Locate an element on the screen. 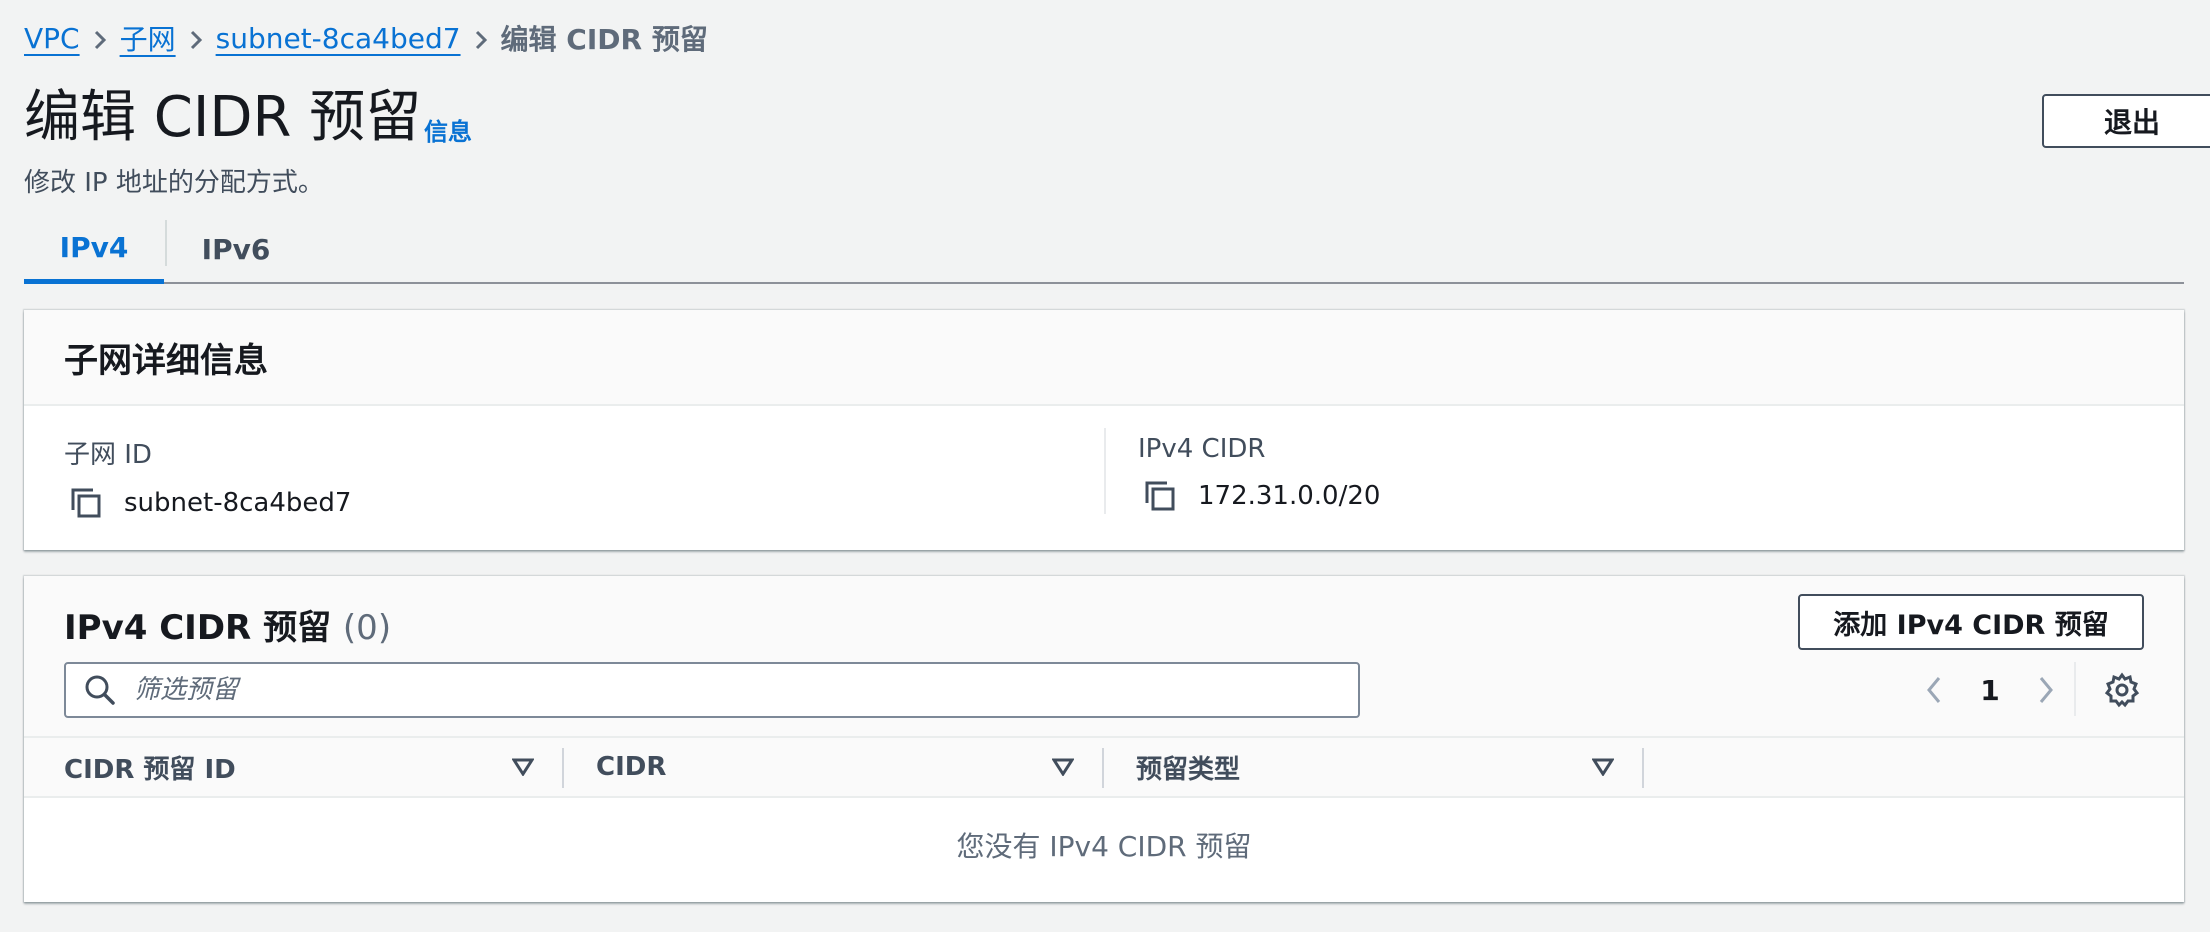 This screenshot has width=2210, height=932. page-number: 1 is located at coordinates (1990, 690).